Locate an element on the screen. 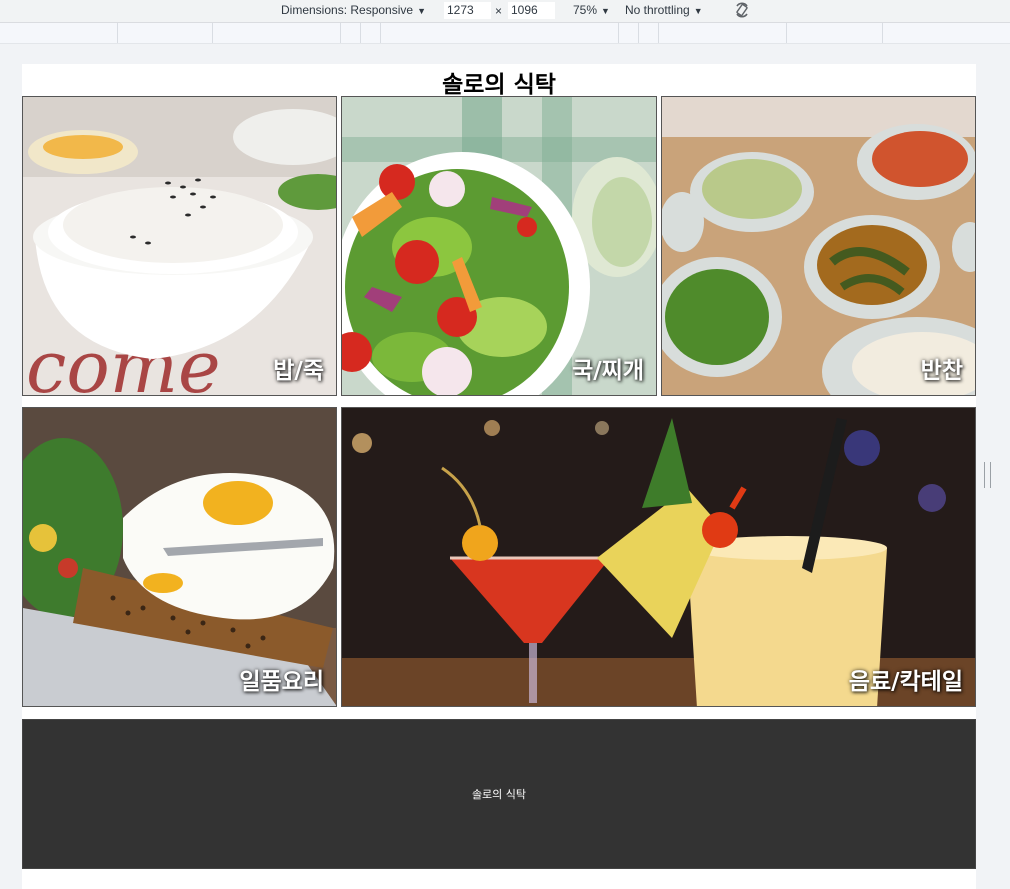 The height and width of the screenshot is (889, 1010). dimensions-label: Dimensions: Responsive is located at coordinates (347, 10).